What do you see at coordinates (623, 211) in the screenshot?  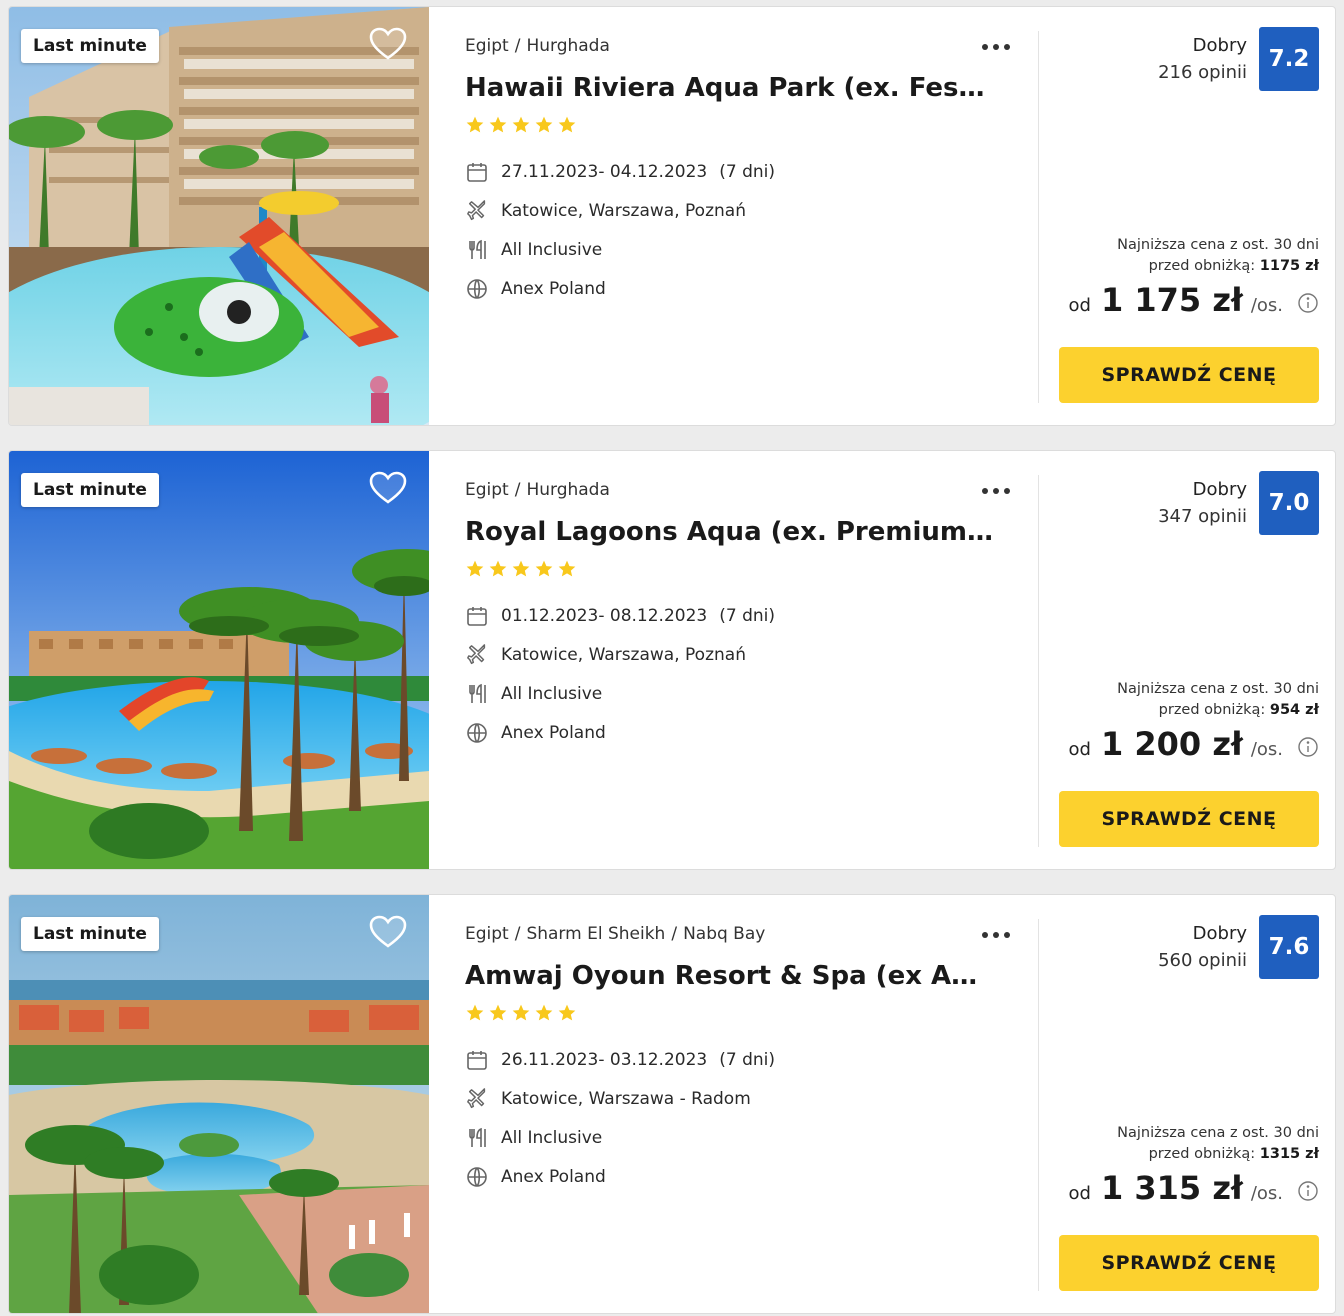 I see `departure-airports: Katowice, Warszawa, Poznań` at bounding box center [623, 211].